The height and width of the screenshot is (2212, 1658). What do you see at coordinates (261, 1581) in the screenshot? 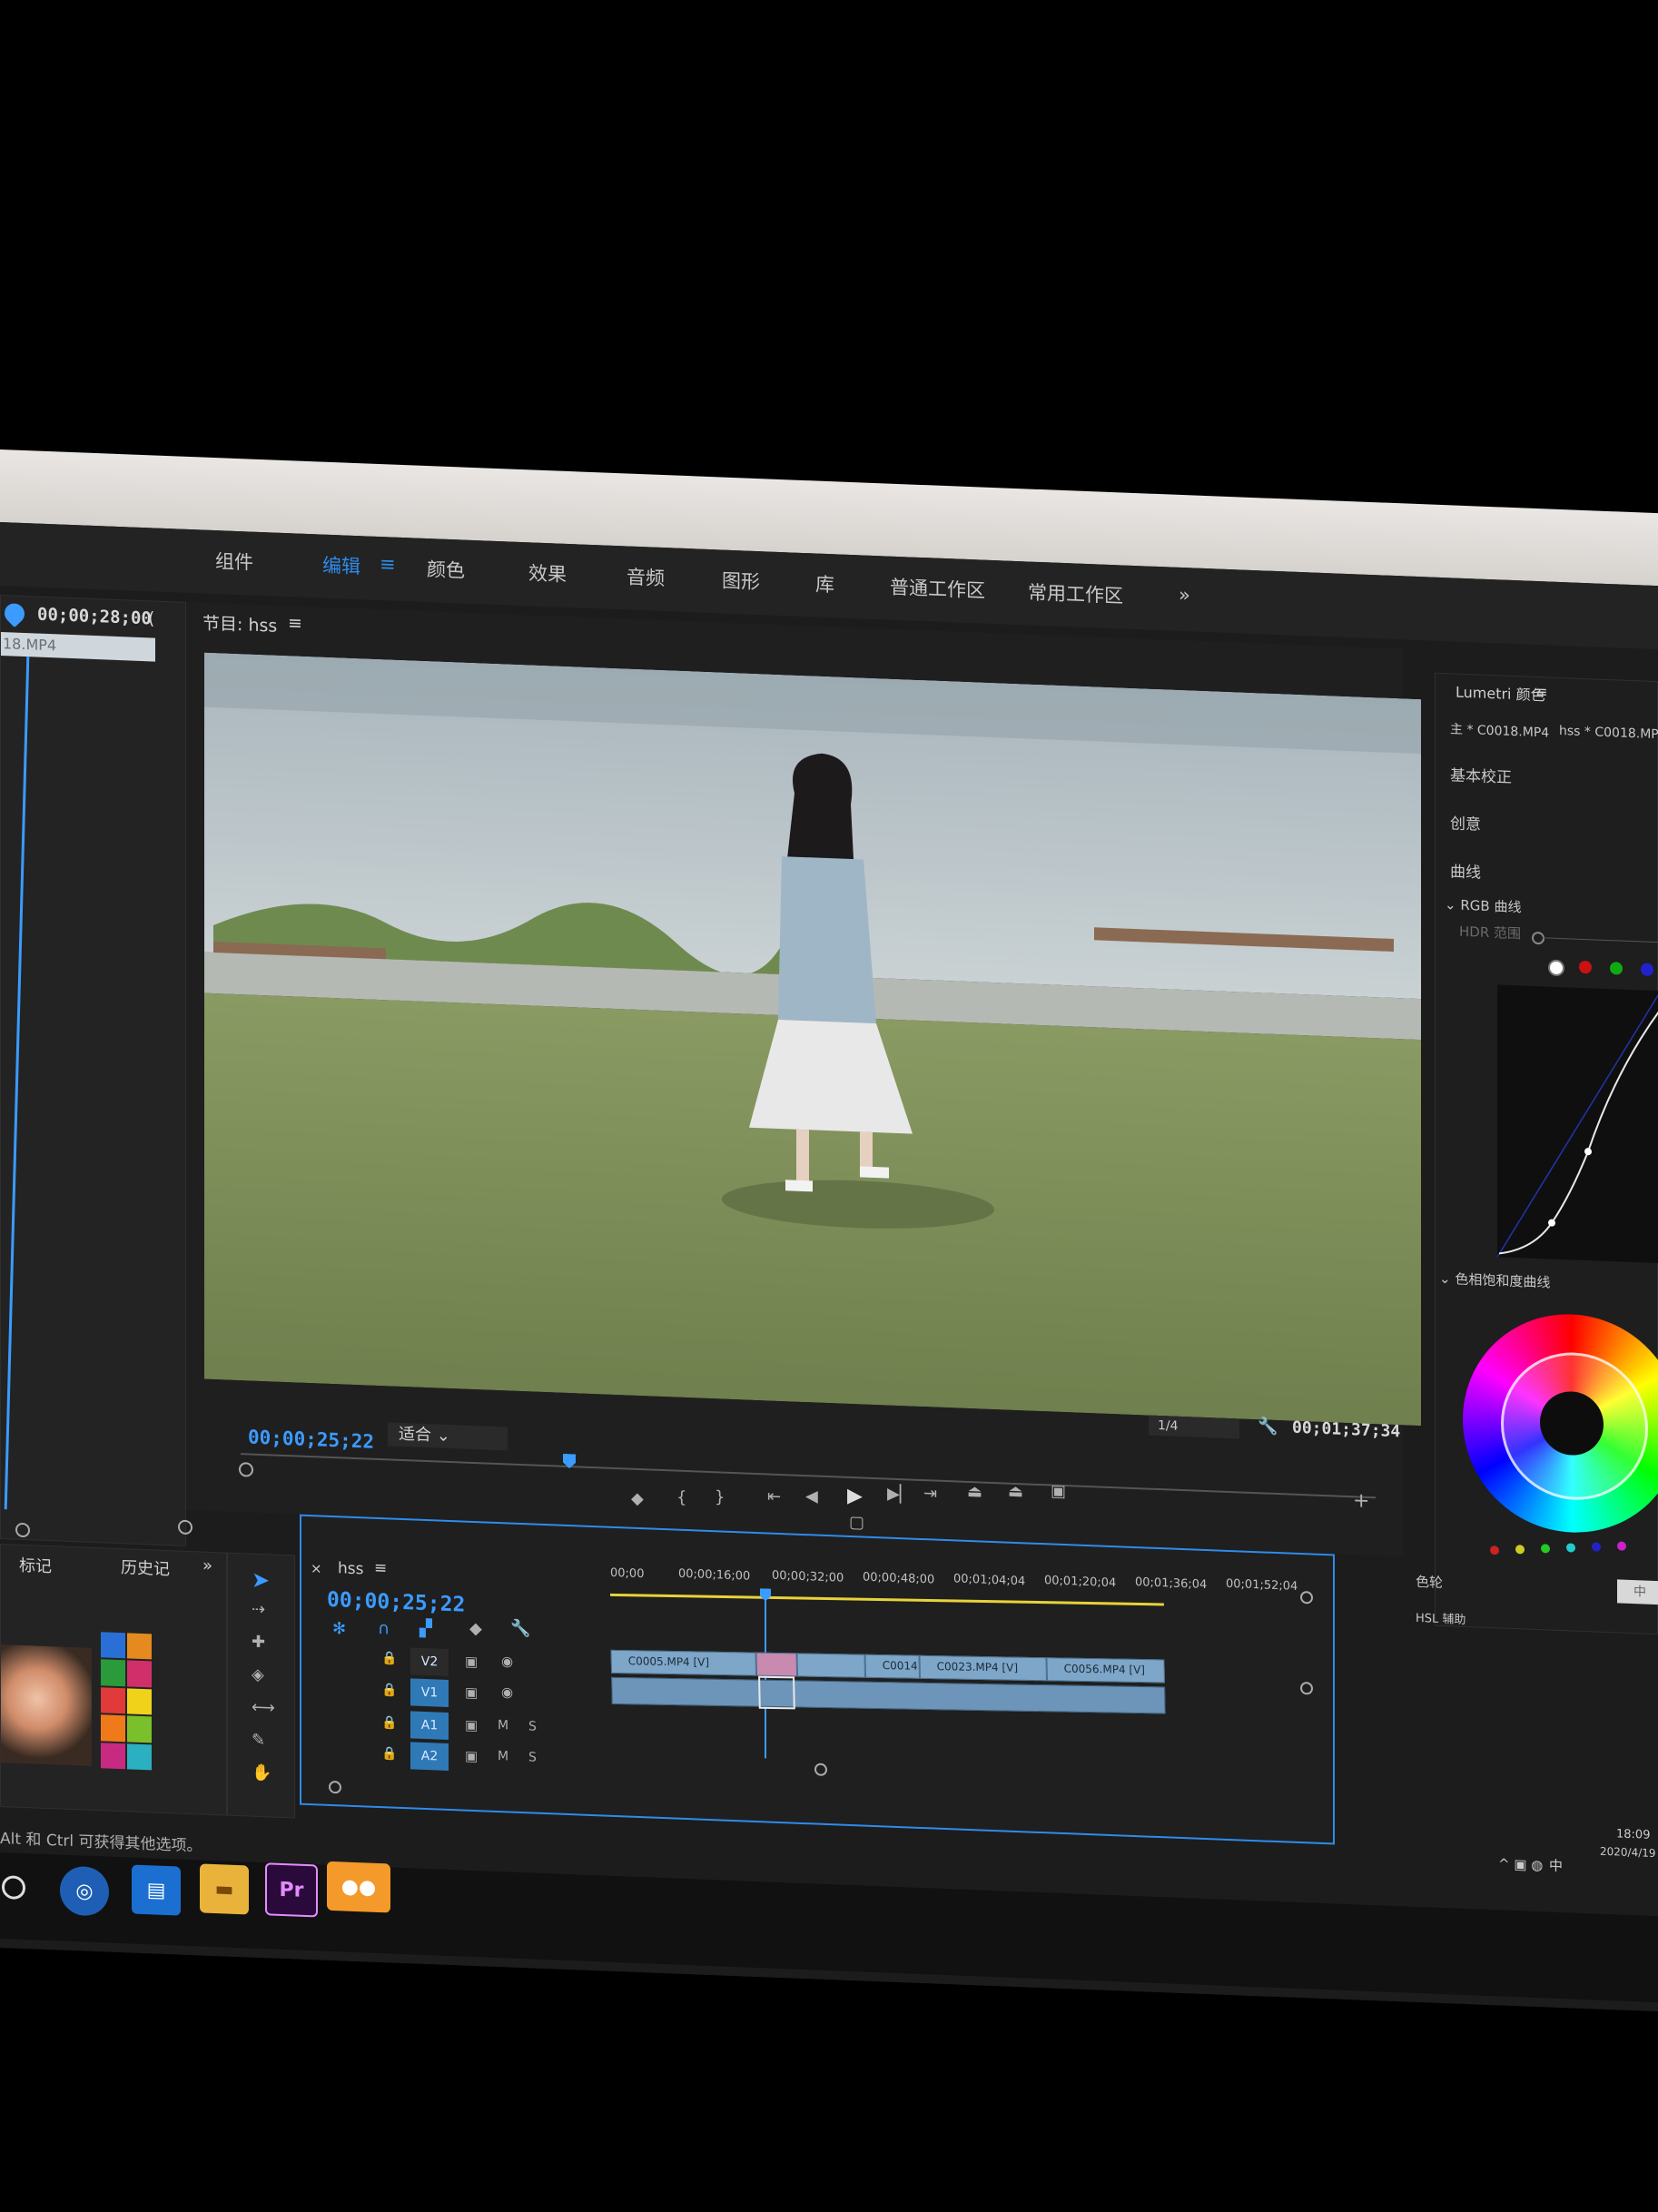
I see `selection-tool-icon: ➤` at bounding box center [261, 1581].